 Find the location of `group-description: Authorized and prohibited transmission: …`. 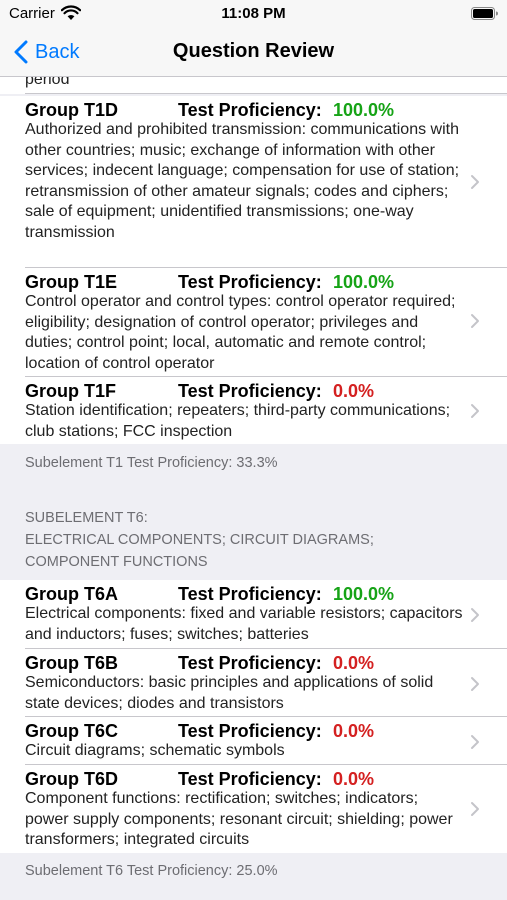

group-description: Authorized and prohibited transmission: … is located at coordinates (242, 181).